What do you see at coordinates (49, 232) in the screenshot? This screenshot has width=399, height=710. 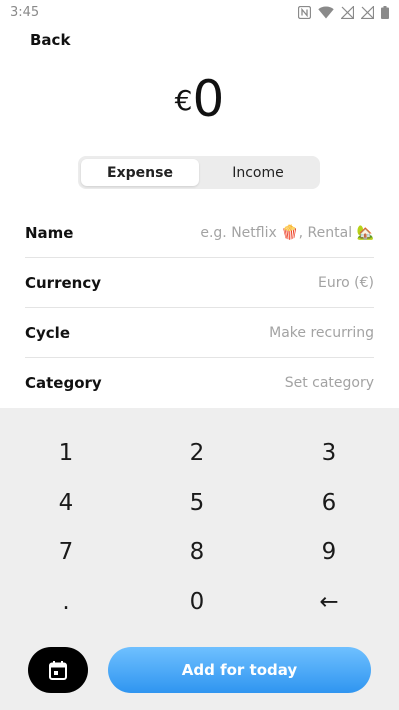 I see `name-label: Name` at bounding box center [49, 232].